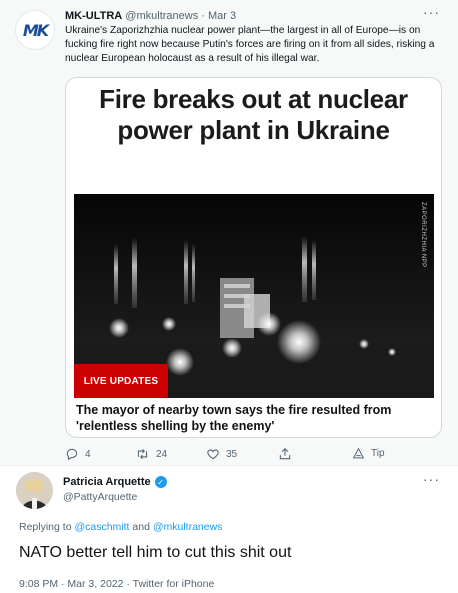 The width and height of the screenshot is (458, 593). I want to click on mention-link-caschmitt: @caschmitt, so click(101, 527).